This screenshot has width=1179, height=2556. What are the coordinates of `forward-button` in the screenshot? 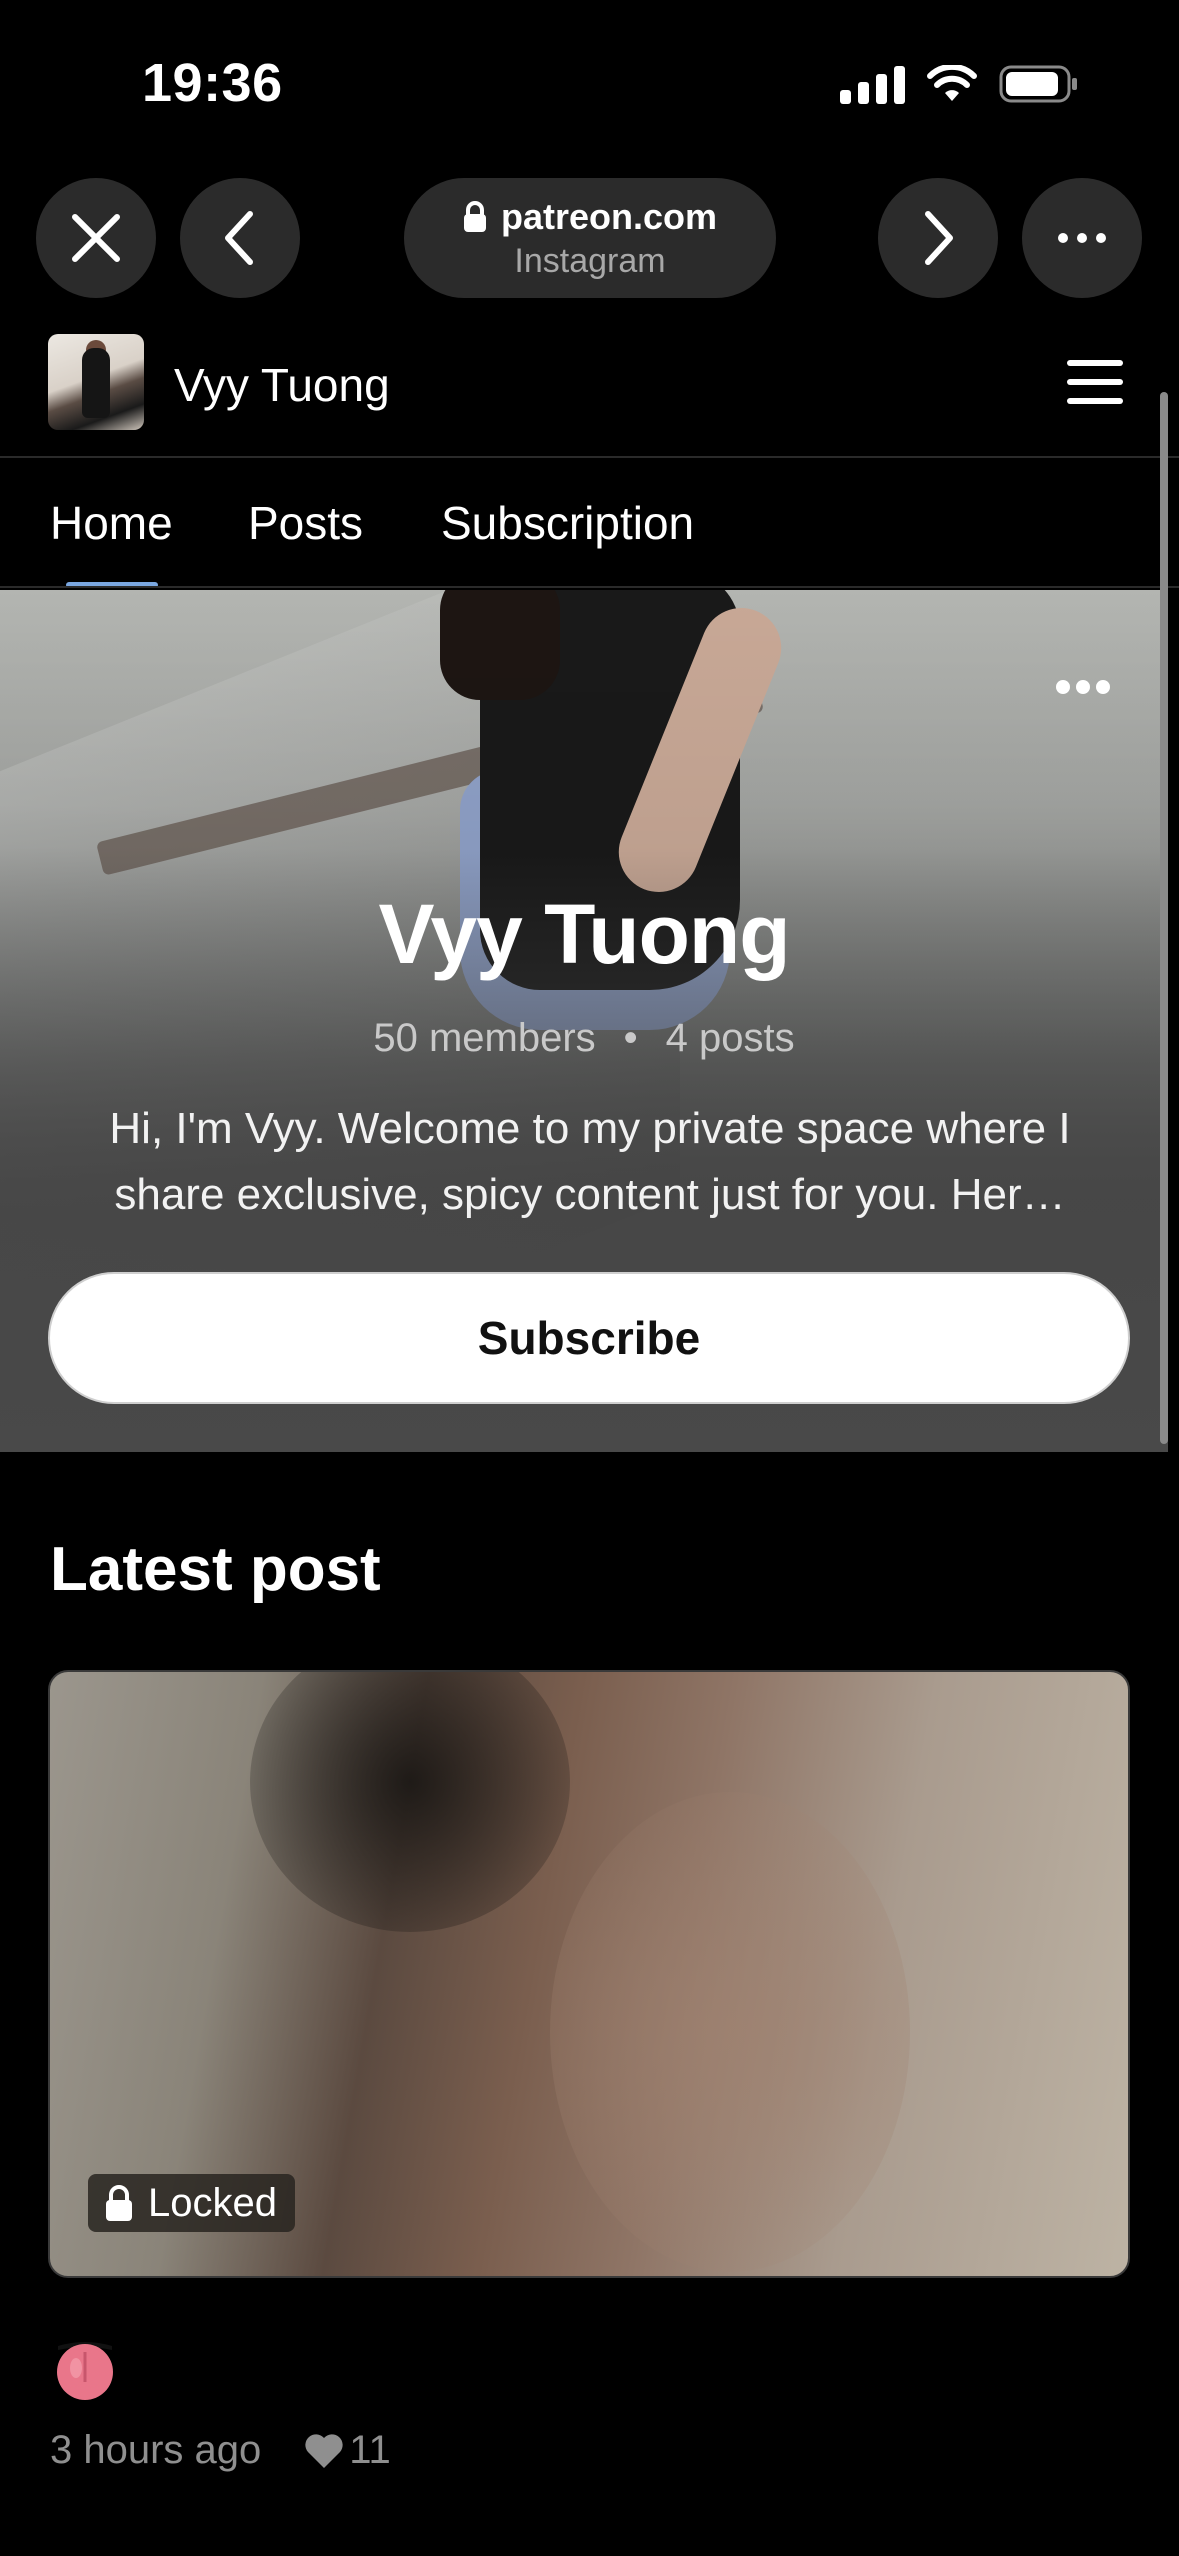 It's located at (938, 238).